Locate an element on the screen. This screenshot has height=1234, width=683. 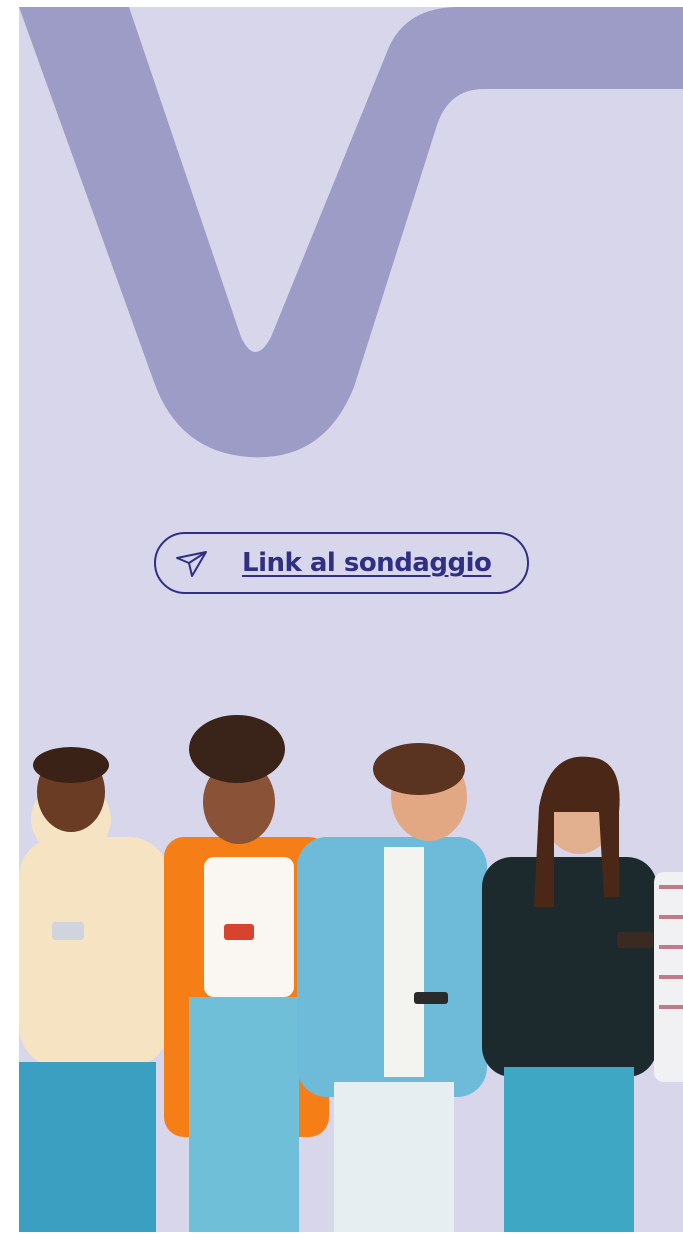
survey-link-label: Link al sondaggio is located at coordinates (367, 563).